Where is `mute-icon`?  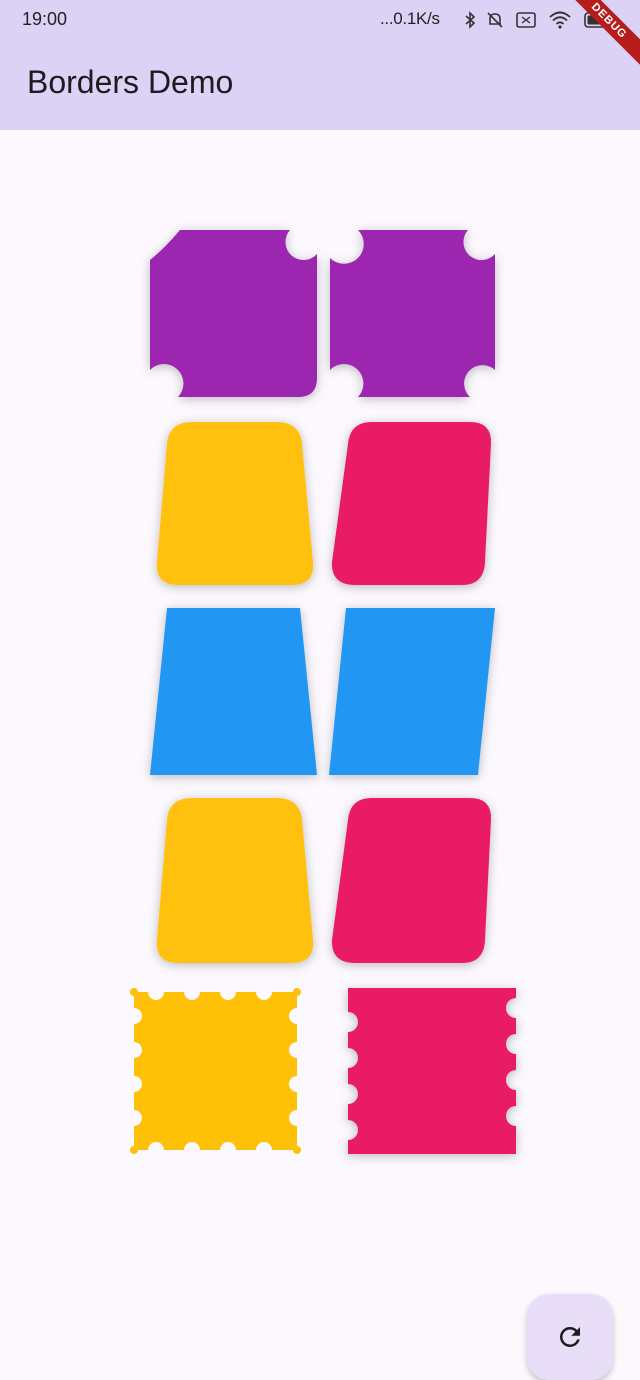 mute-icon is located at coordinates (495, 20).